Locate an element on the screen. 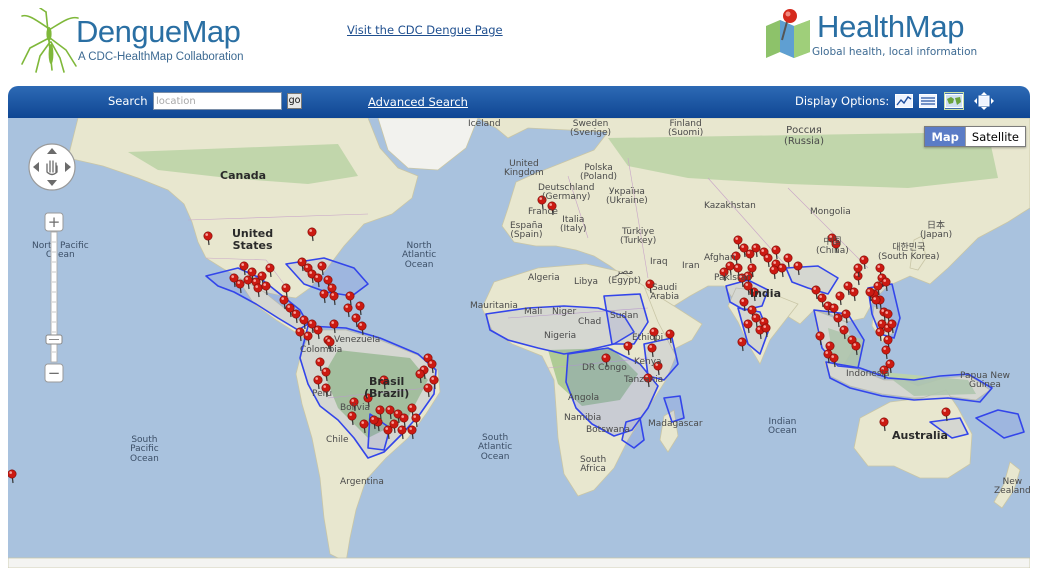 The height and width of the screenshot is (568, 1040). label-brazil: Brasil (Brazil) is located at coordinates (387, 387).